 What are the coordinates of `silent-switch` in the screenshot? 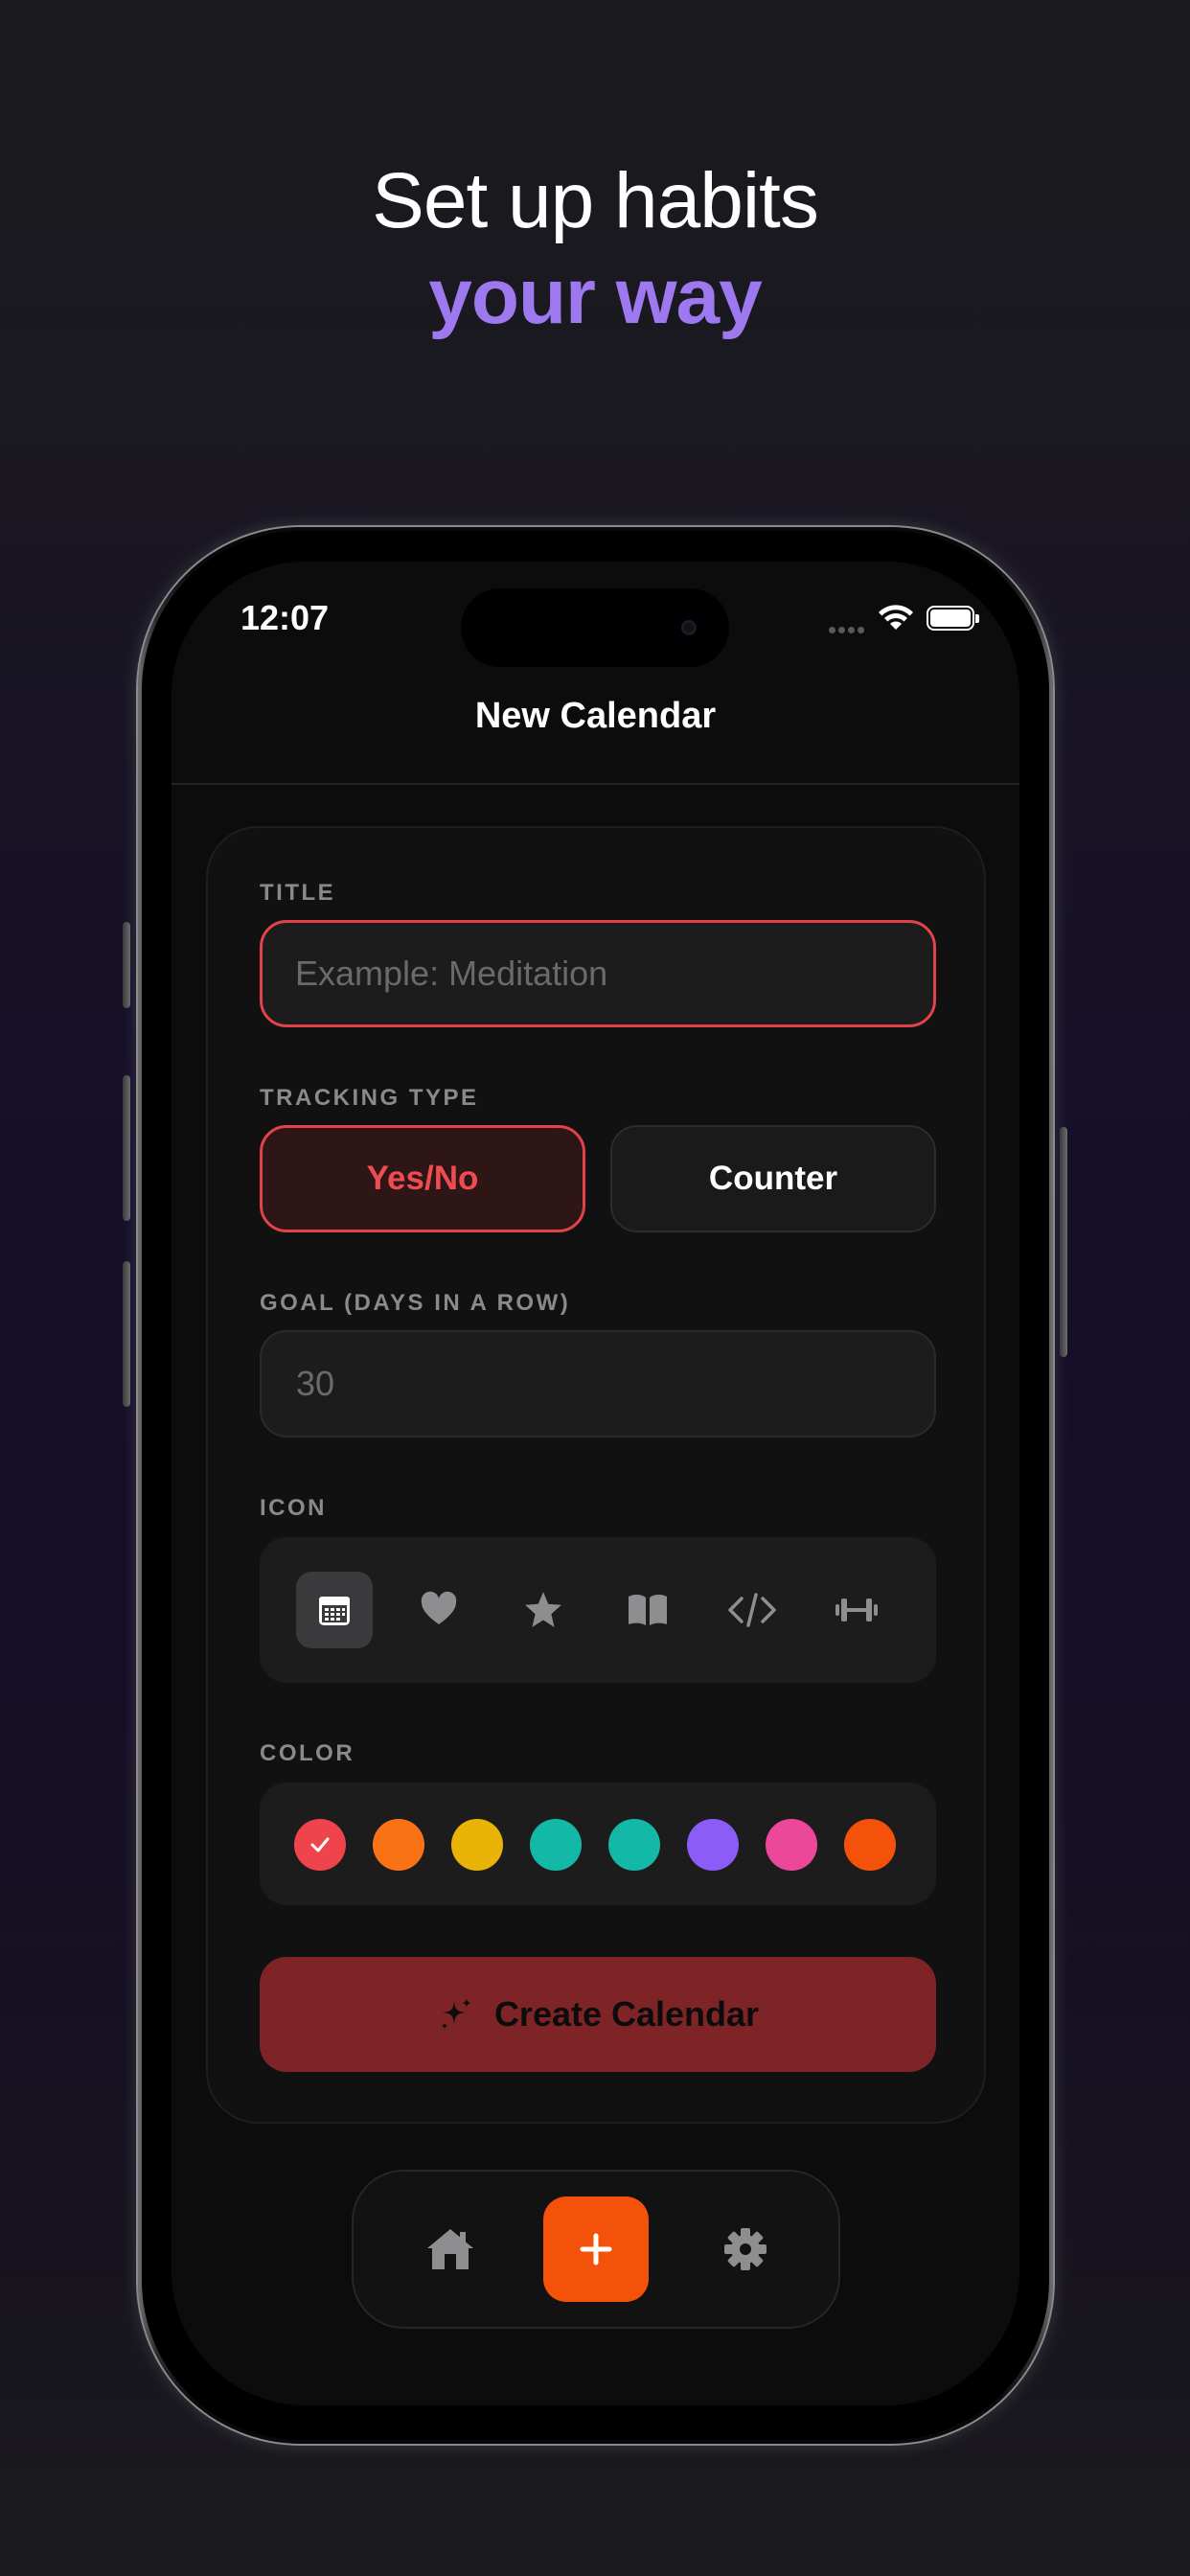 It's located at (127, 965).